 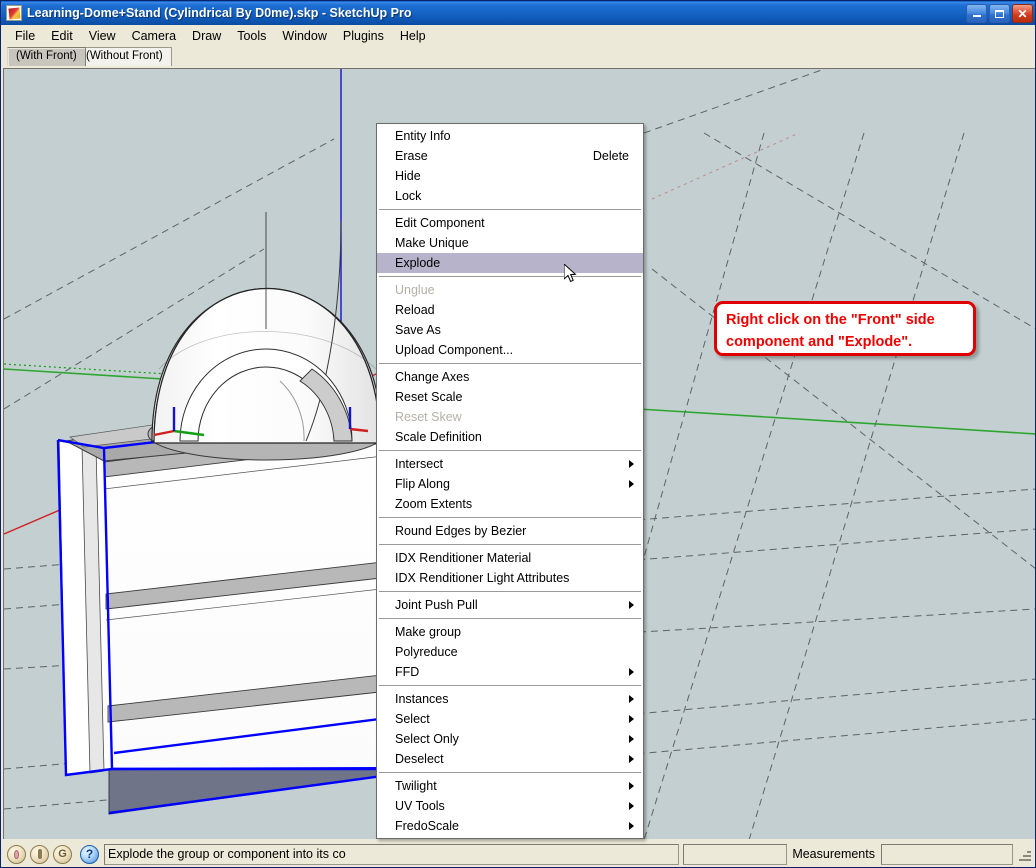 I want to click on context-menu-item-scale-definition: Scale Definition, so click(x=510, y=437).